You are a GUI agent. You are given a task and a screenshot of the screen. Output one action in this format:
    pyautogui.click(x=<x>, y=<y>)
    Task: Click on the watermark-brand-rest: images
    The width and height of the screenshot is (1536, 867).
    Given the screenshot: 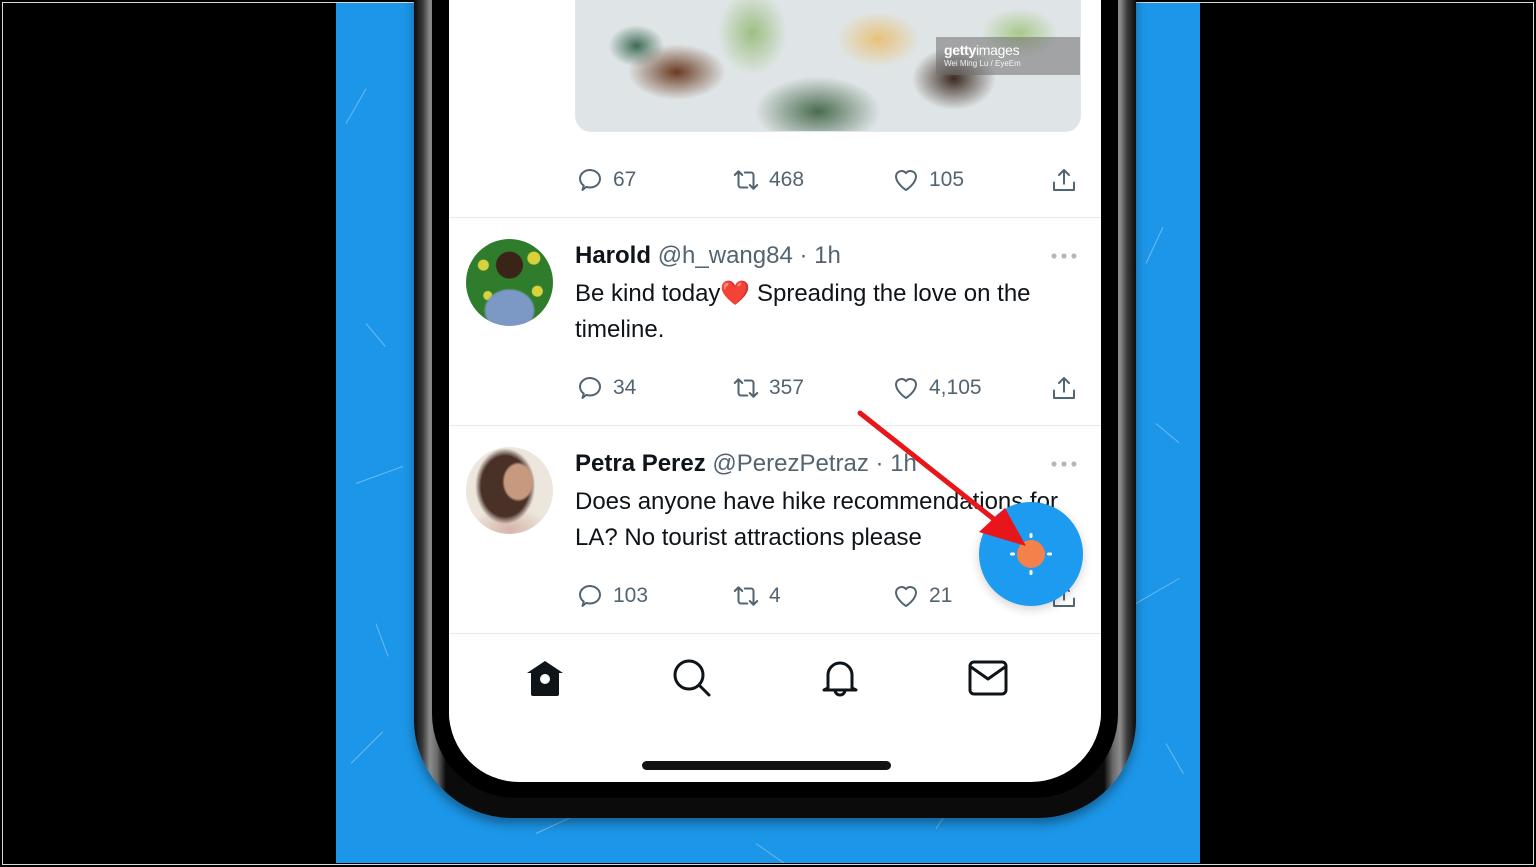 What is the action you would take?
    pyautogui.click(x=997, y=50)
    